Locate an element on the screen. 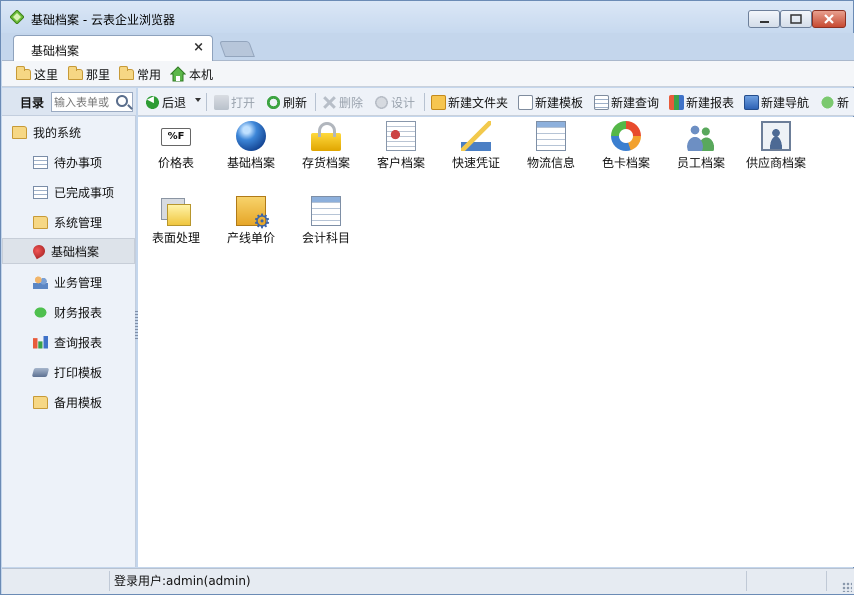  bookmark-here: 这里 is located at coordinates (37, 73).